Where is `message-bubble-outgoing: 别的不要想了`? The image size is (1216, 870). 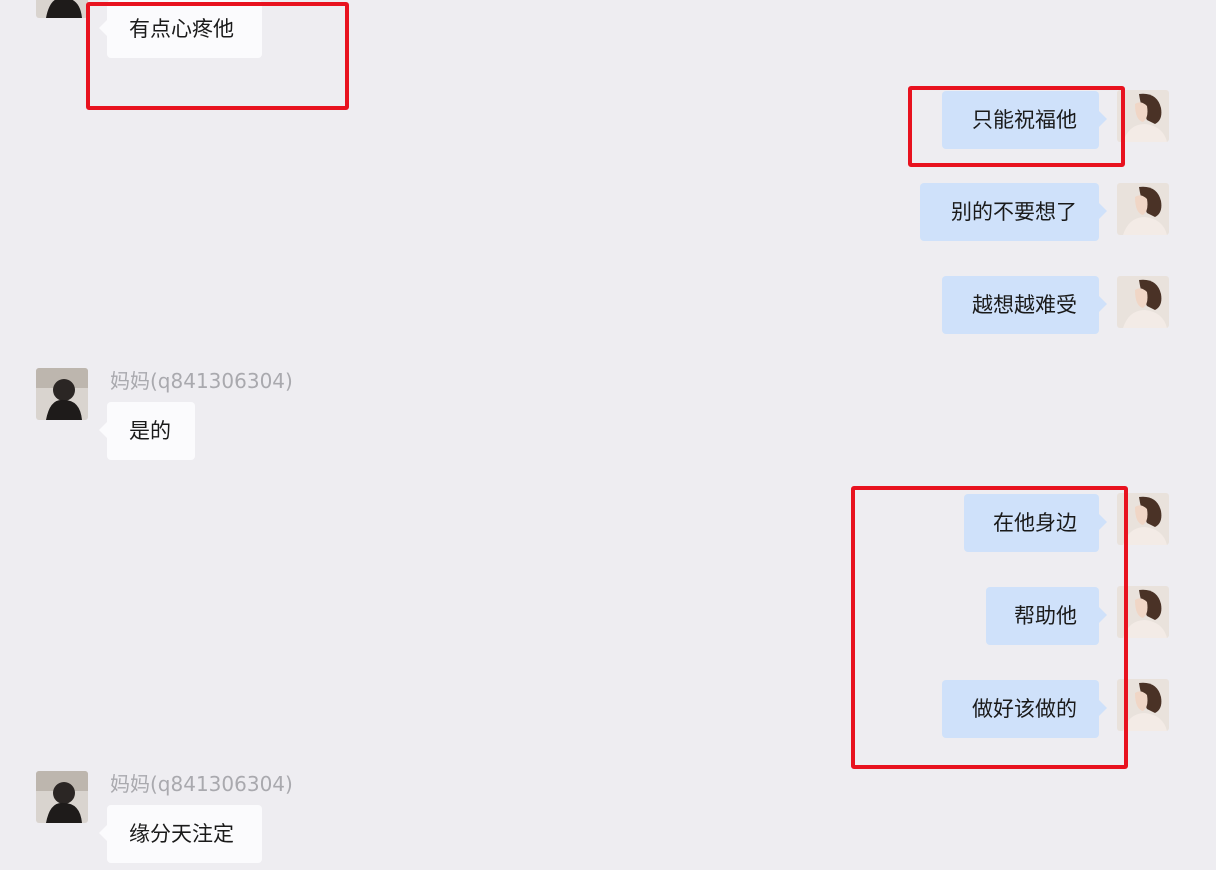 message-bubble-outgoing: 别的不要想了 is located at coordinates (1013, 212).